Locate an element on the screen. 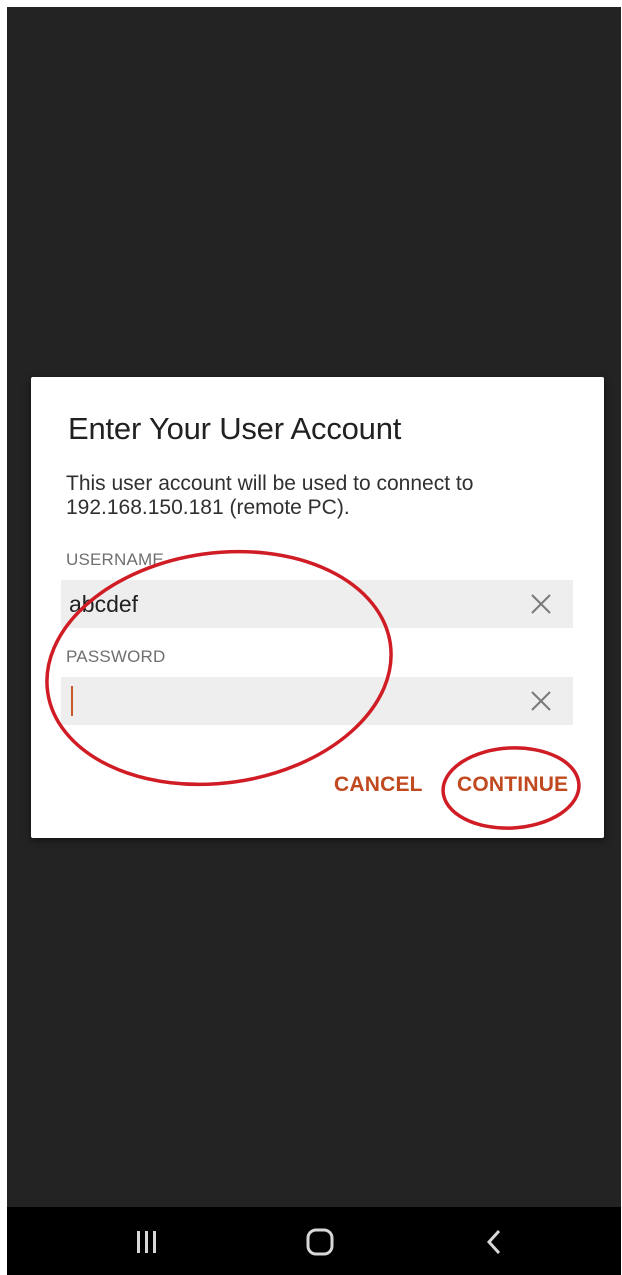 Image resolution: width=622 pixels, height=1275 pixels. username-field-container is located at coordinates (317, 604).